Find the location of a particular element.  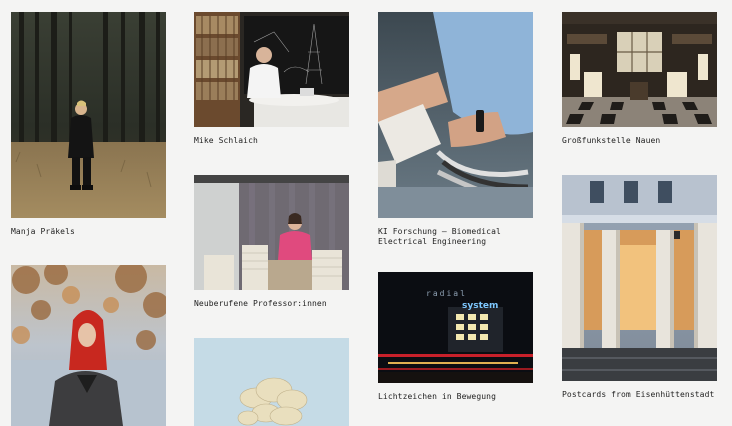

caption-mike-schlaich: Mike Schlaich is located at coordinates (271, 141).